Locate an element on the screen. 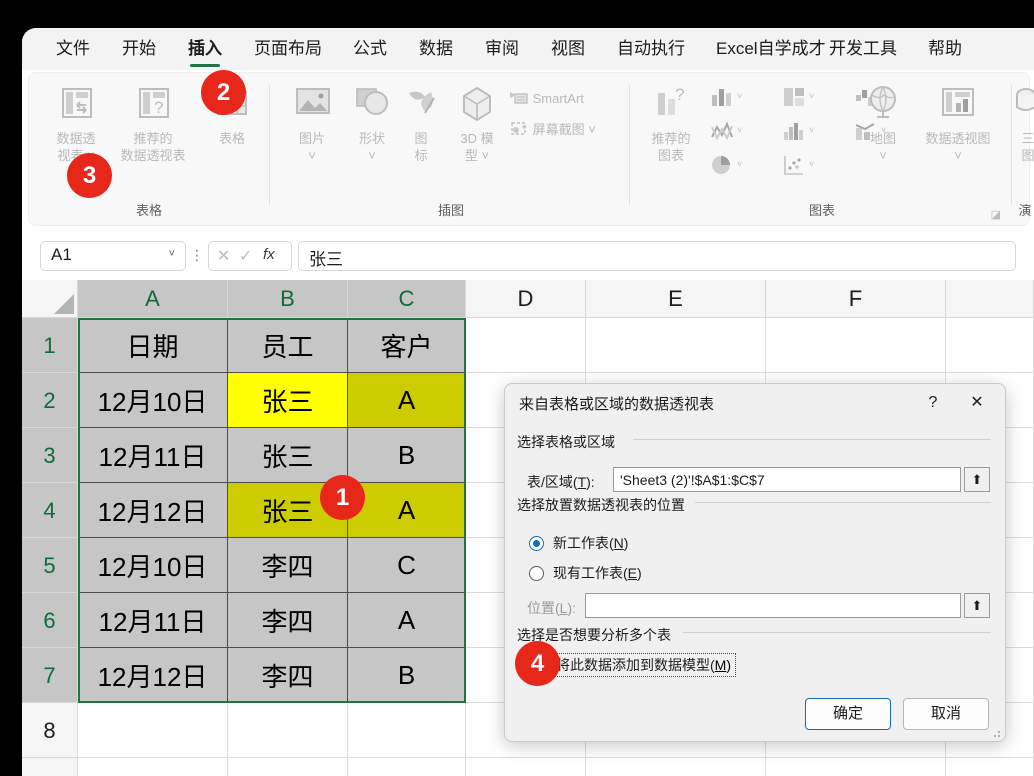 The width and height of the screenshot is (1034, 776). tab-review: 审阅 is located at coordinates (502, 49).